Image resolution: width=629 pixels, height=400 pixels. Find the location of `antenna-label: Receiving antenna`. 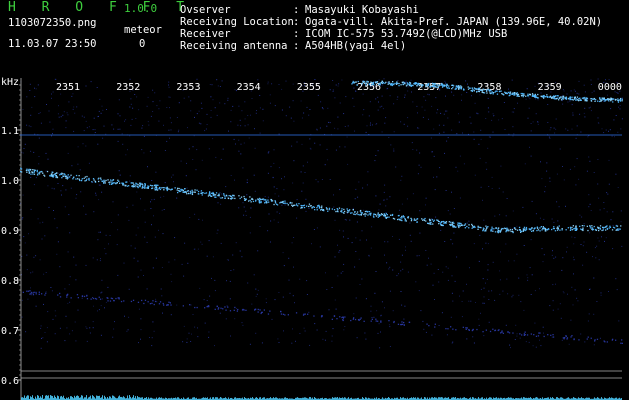

antenna-label: Receiving antenna is located at coordinates (234, 46).